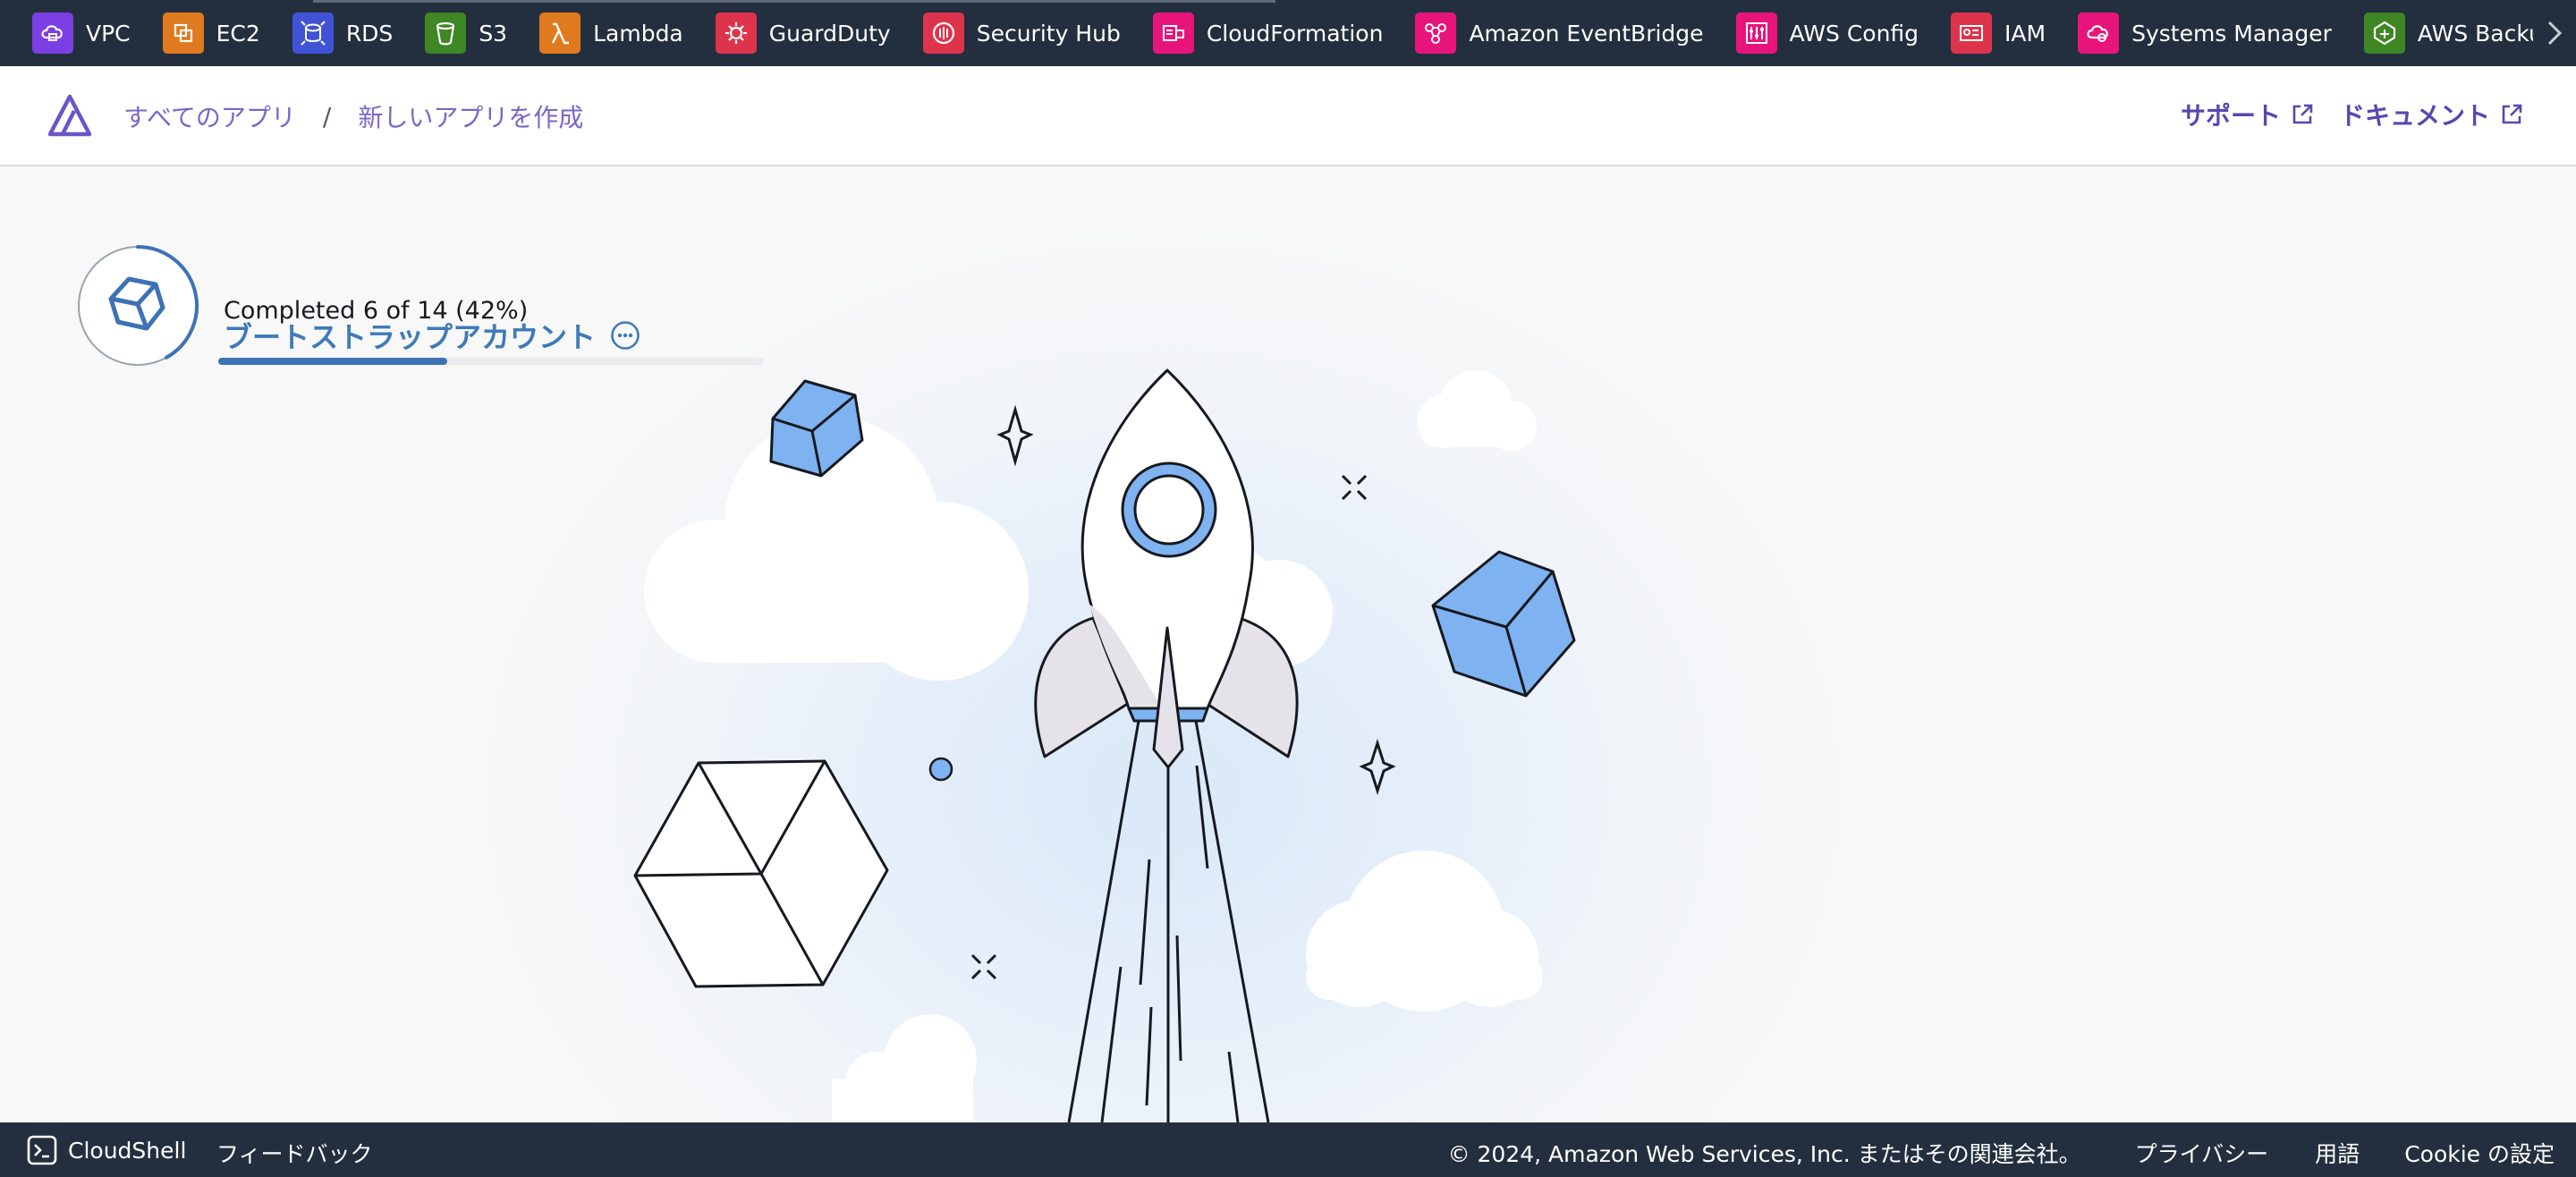 Image resolution: width=2576 pixels, height=1177 pixels. I want to click on app-logo, so click(70, 115).